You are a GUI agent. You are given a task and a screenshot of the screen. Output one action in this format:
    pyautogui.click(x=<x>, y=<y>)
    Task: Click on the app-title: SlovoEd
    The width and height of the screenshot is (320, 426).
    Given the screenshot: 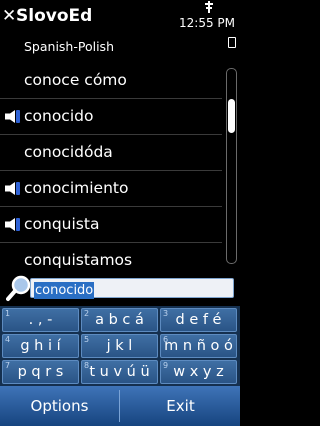 What is the action you would take?
    pyautogui.click(x=54, y=16)
    